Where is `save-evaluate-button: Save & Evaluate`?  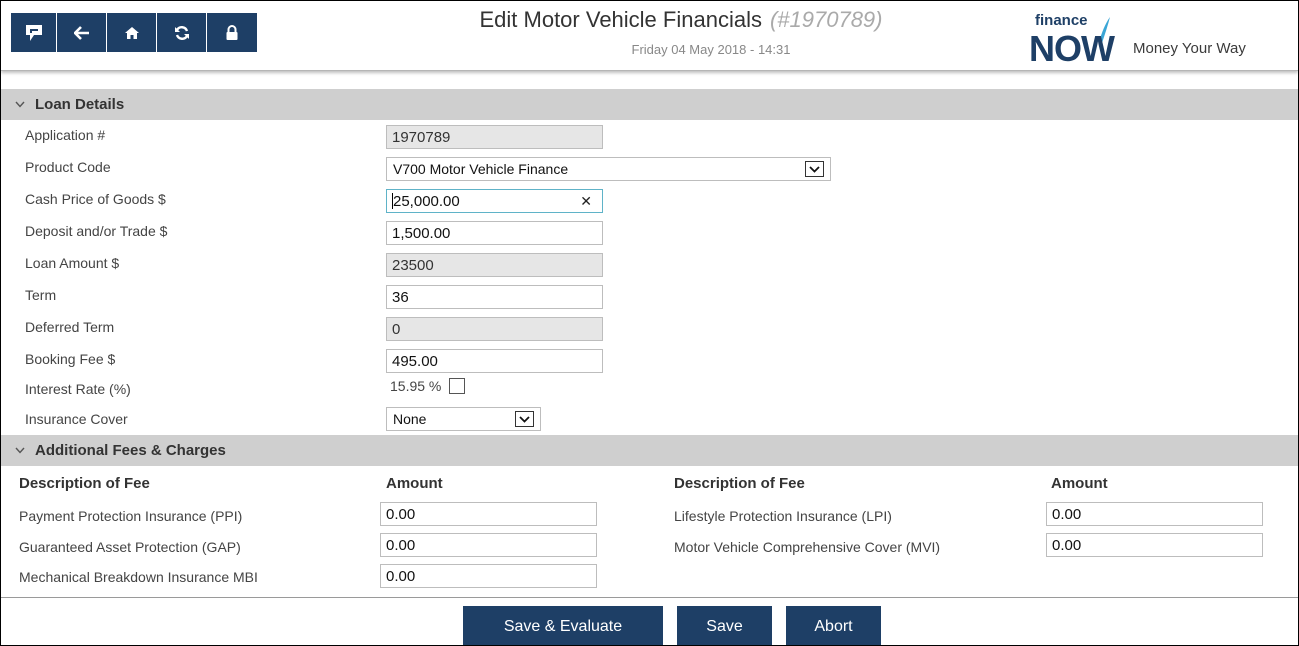 save-evaluate-button: Save & Evaluate is located at coordinates (563, 625).